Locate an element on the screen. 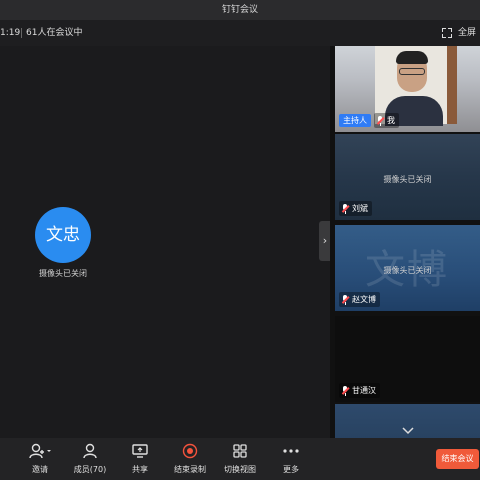 Image resolution: width=480 pixels, height=480 pixels. share-label: 共享 is located at coordinates (140, 469).